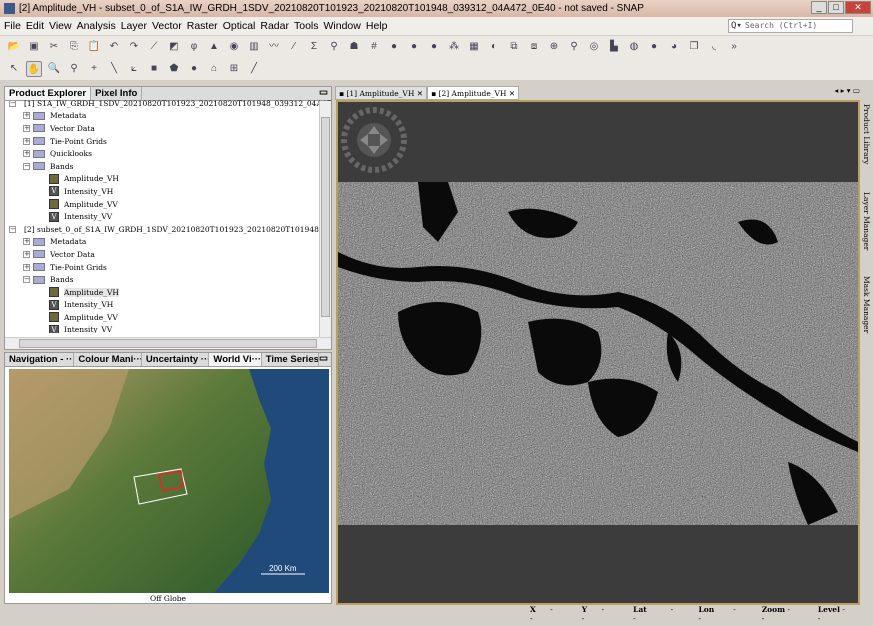  I want to click on tab-uncertainty: Uncertainty ···, so click(176, 359).